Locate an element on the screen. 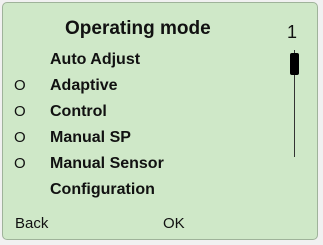  menu-item-label: Auto Adjust is located at coordinates (95, 59).